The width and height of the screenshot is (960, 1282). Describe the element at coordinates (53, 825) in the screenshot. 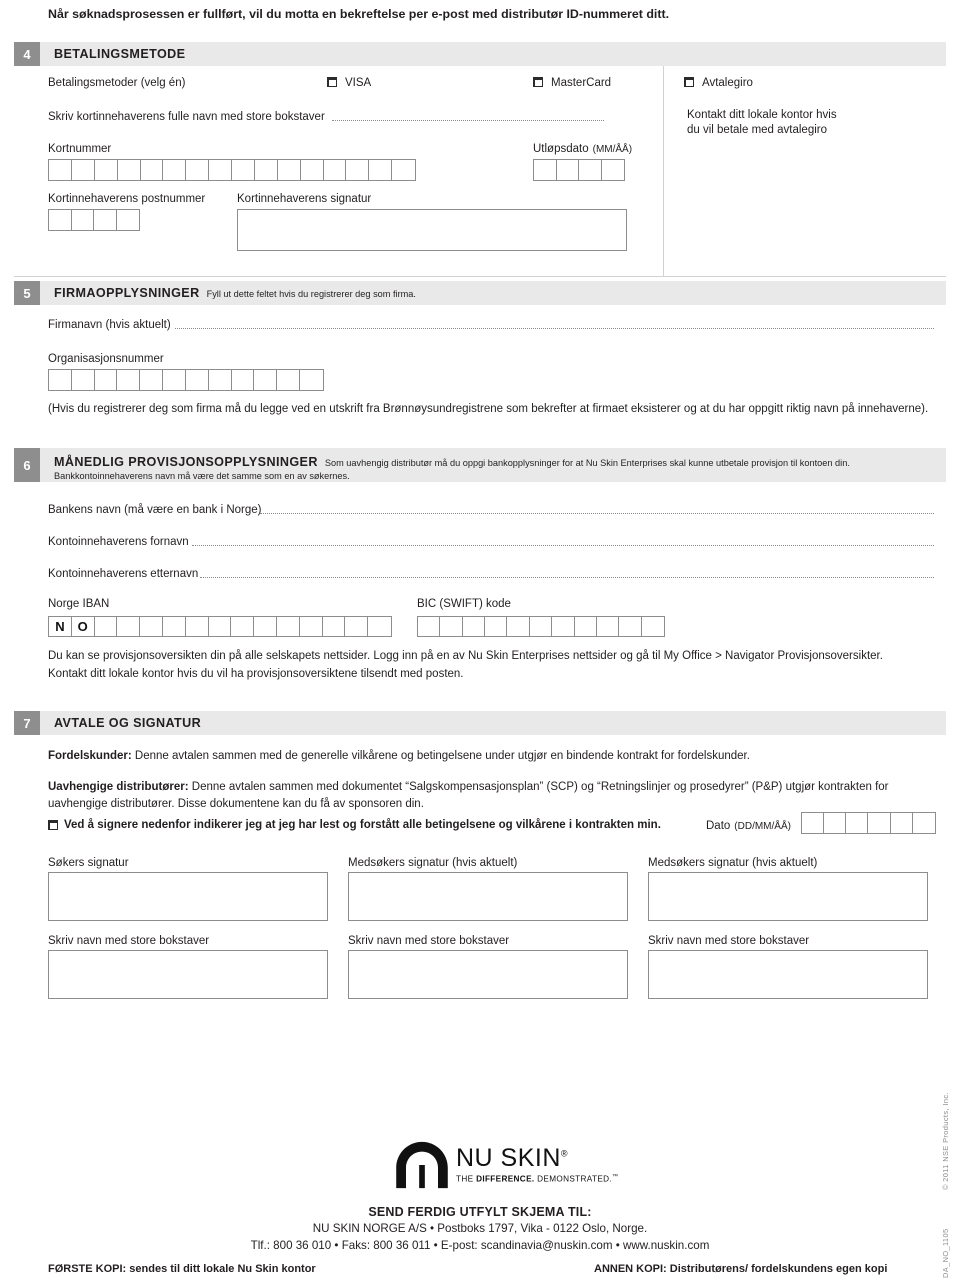

I see `checkbox-consent` at that location.